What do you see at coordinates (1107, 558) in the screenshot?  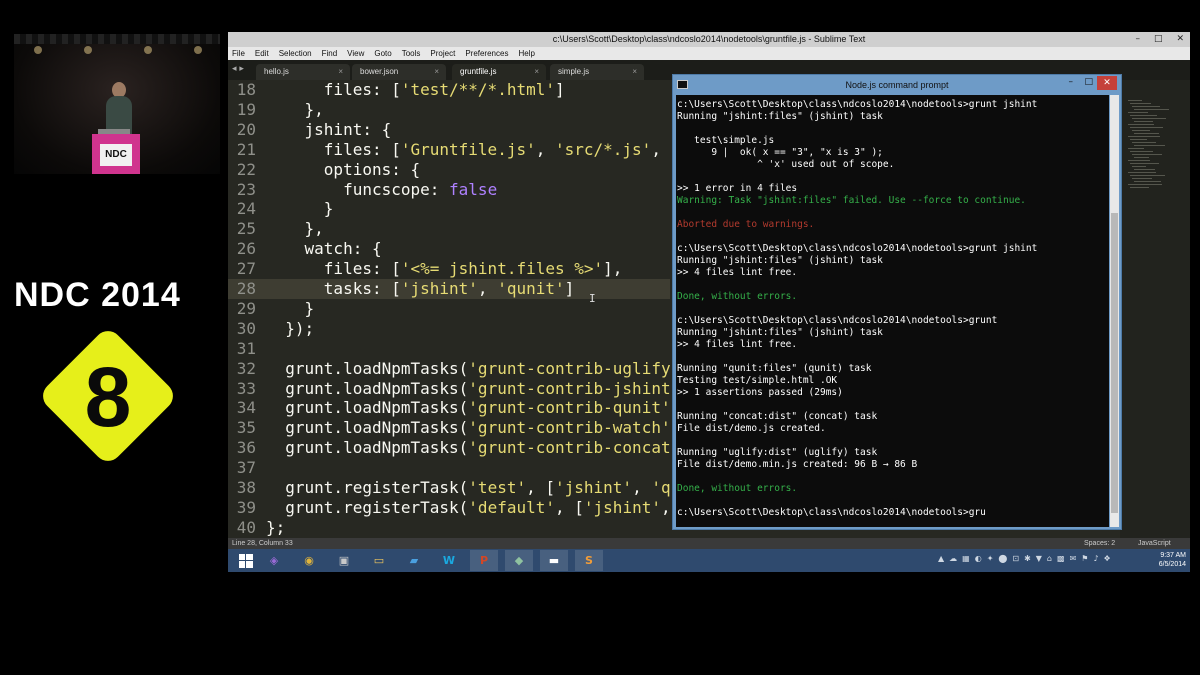 I see `tray-icon: ❖` at bounding box center [1107, 558].